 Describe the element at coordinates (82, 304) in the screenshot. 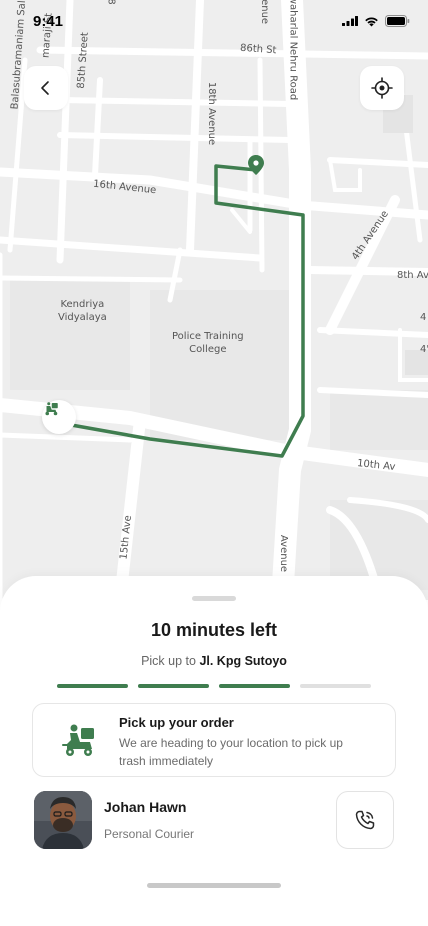

I see `place-label-kendriya-line1: Kendriya` at that location.